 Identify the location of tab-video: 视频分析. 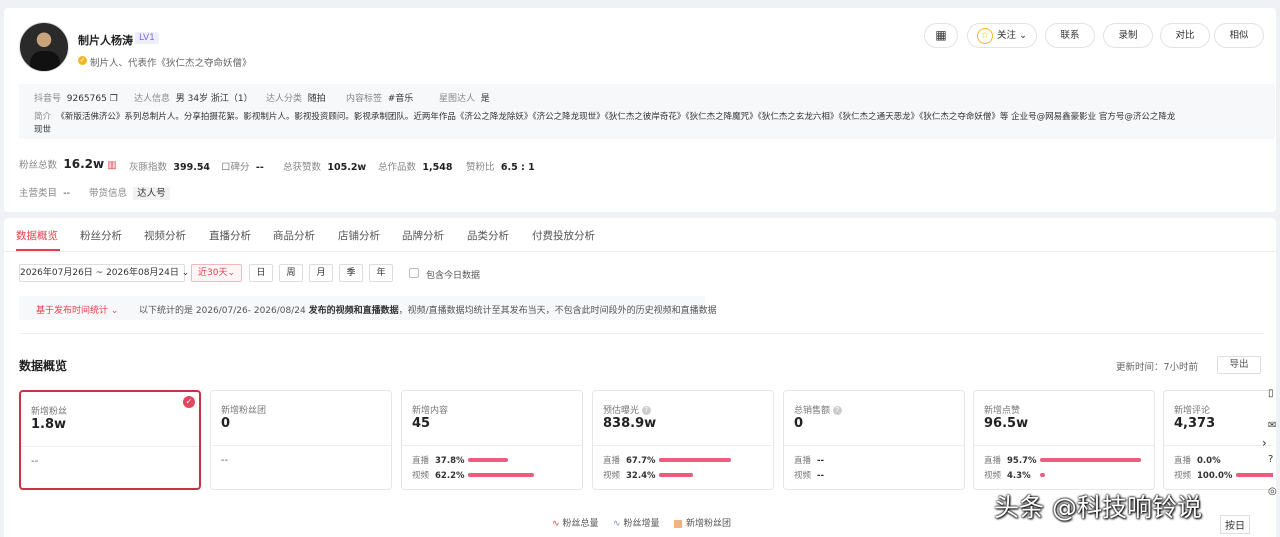
(165, 235).